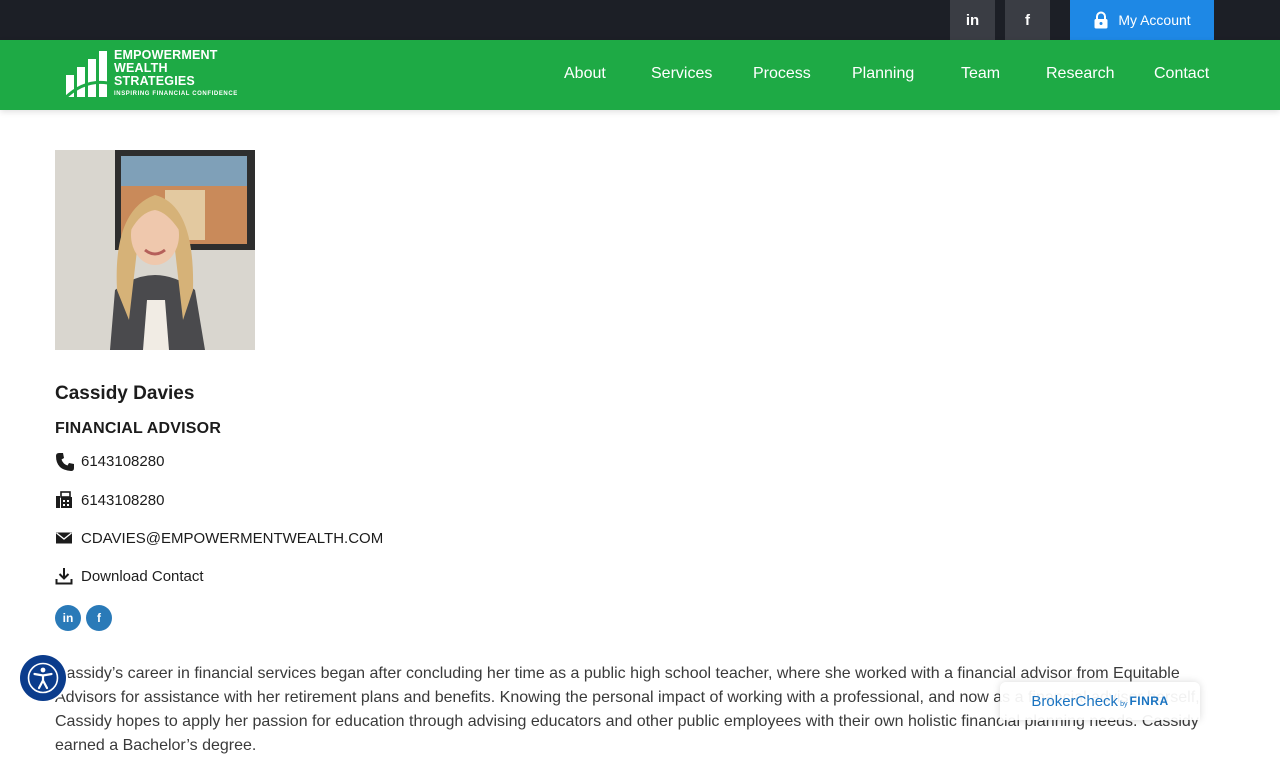 Image resolution: width=1280 pixels, height=758 pixels. What do you see at coordinates (1149, 701) in the screenshot?
I see `brokercheck-finra: FINRA` at bounding box center [1149, 701].